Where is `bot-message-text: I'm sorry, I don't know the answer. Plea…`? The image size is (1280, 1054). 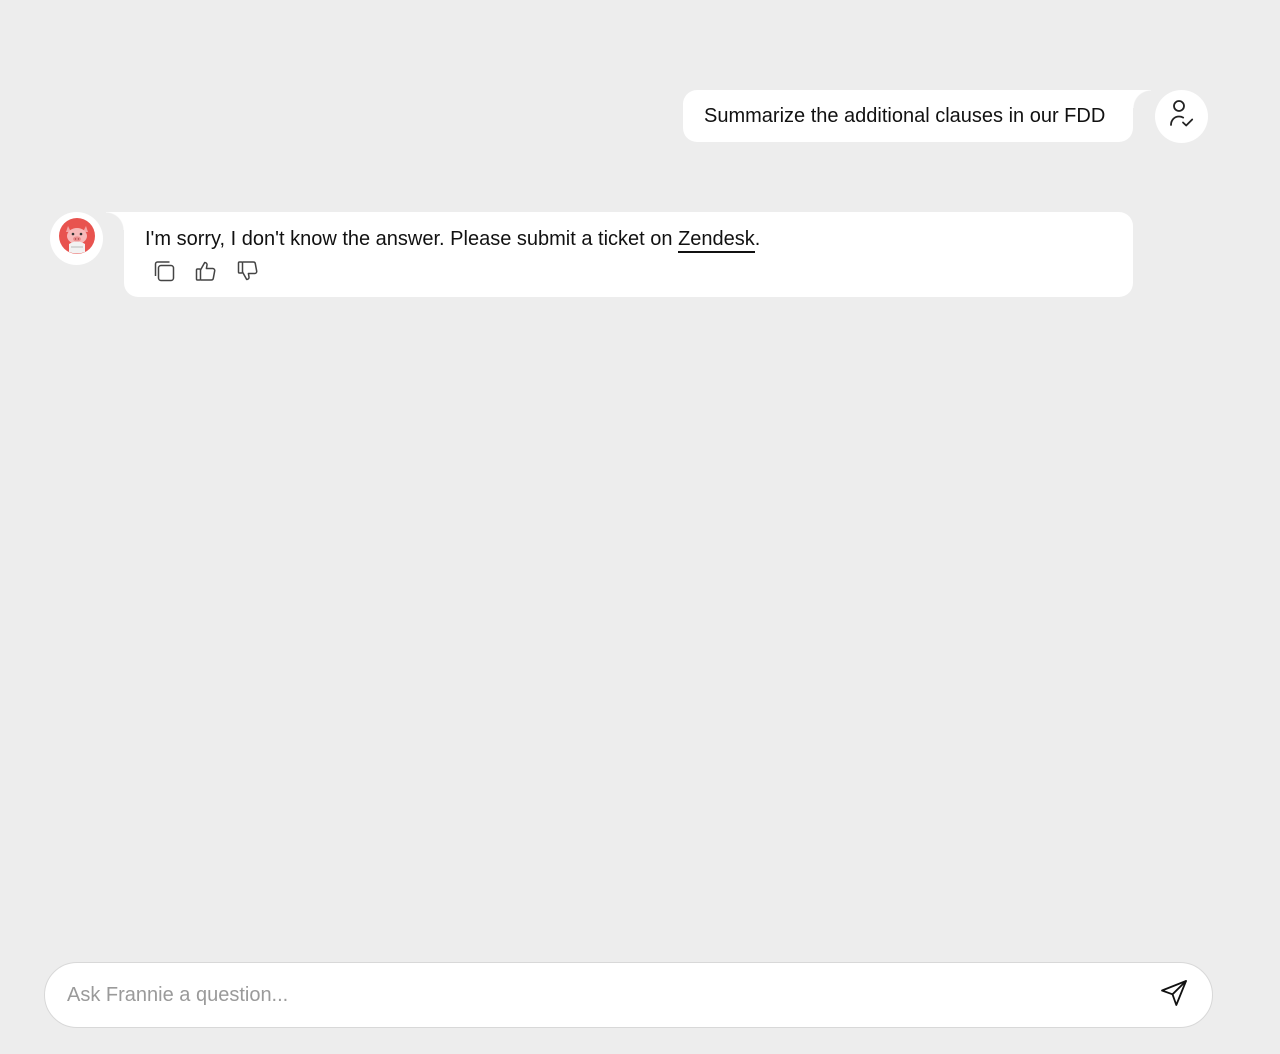 bot-message-text: I'm sorry, I don't know the answer. Plea… is located at coordinates (639, 240).